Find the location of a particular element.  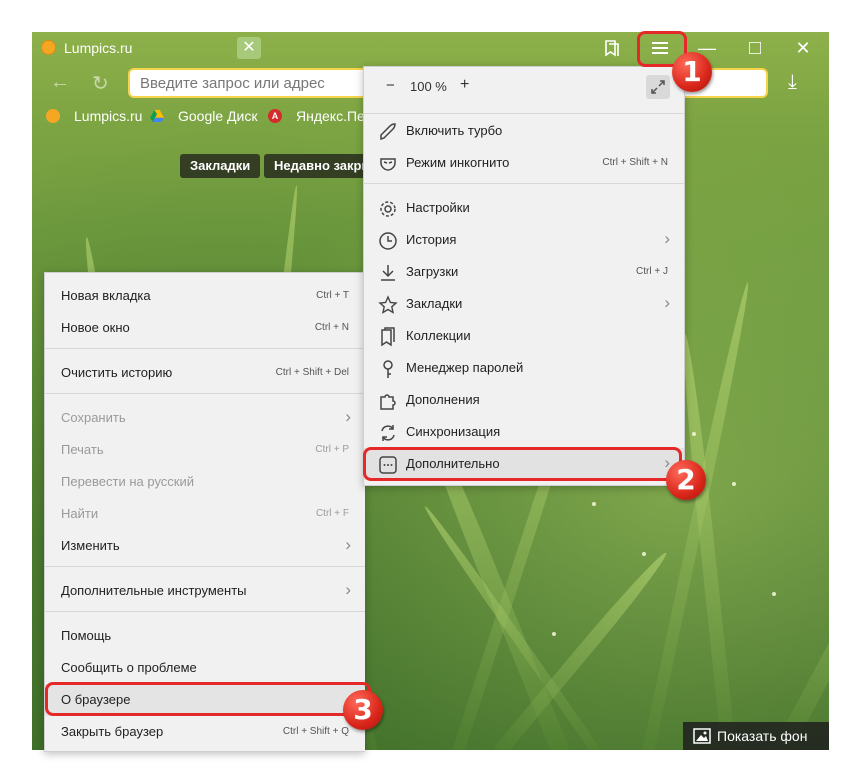

tab-close-button: ✕ is located at coordinates (249, 48).